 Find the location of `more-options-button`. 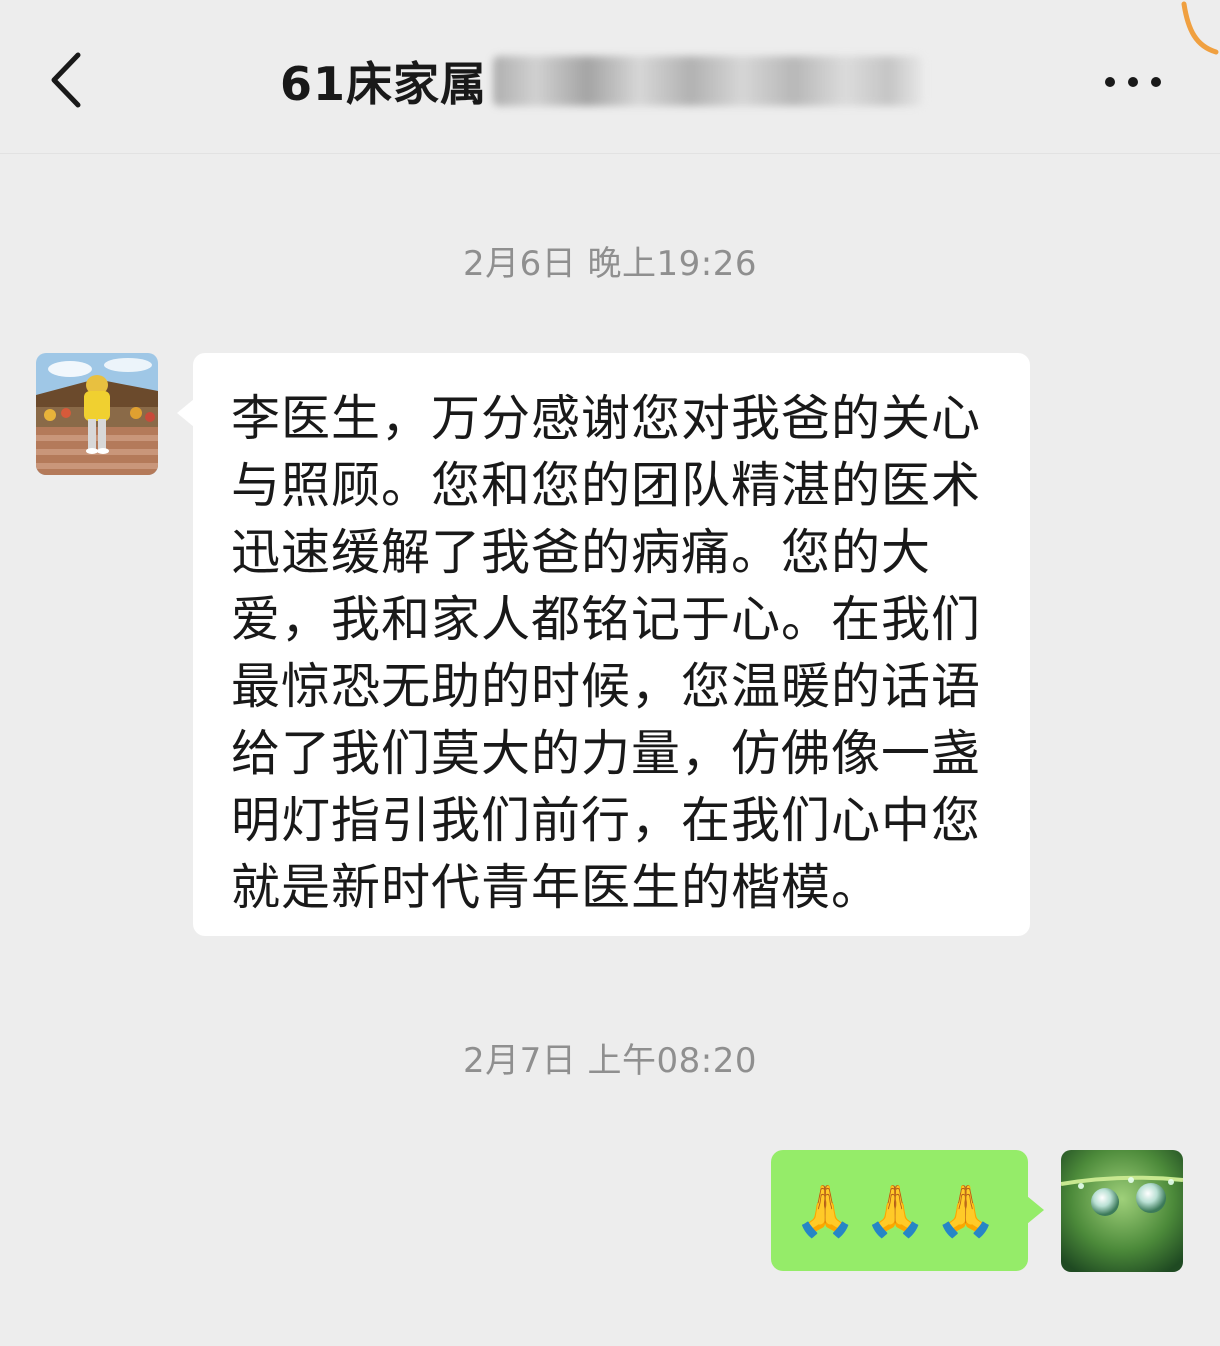

more-options-button is located at coordinates (1133, 82).